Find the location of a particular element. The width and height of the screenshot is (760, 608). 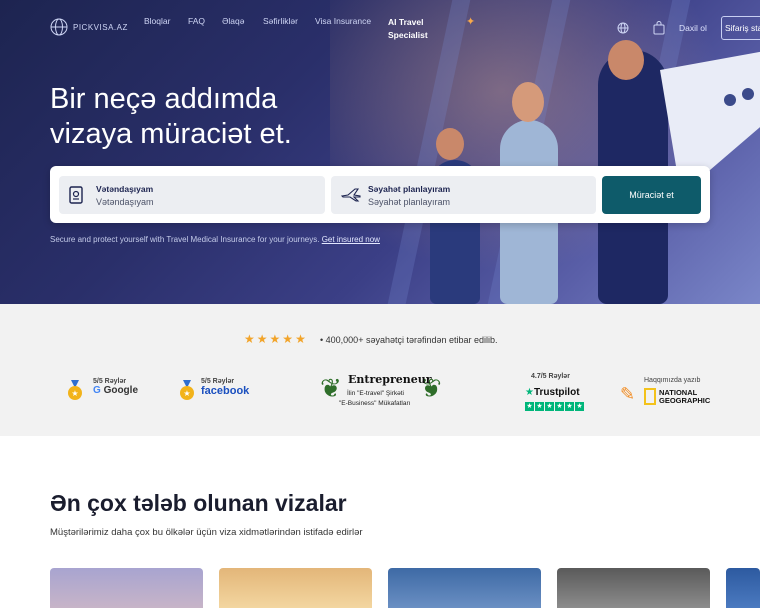

travel-plan-field: Səyahət planlayıram Səyahət planlayıram is located at coordinates (463, 195).